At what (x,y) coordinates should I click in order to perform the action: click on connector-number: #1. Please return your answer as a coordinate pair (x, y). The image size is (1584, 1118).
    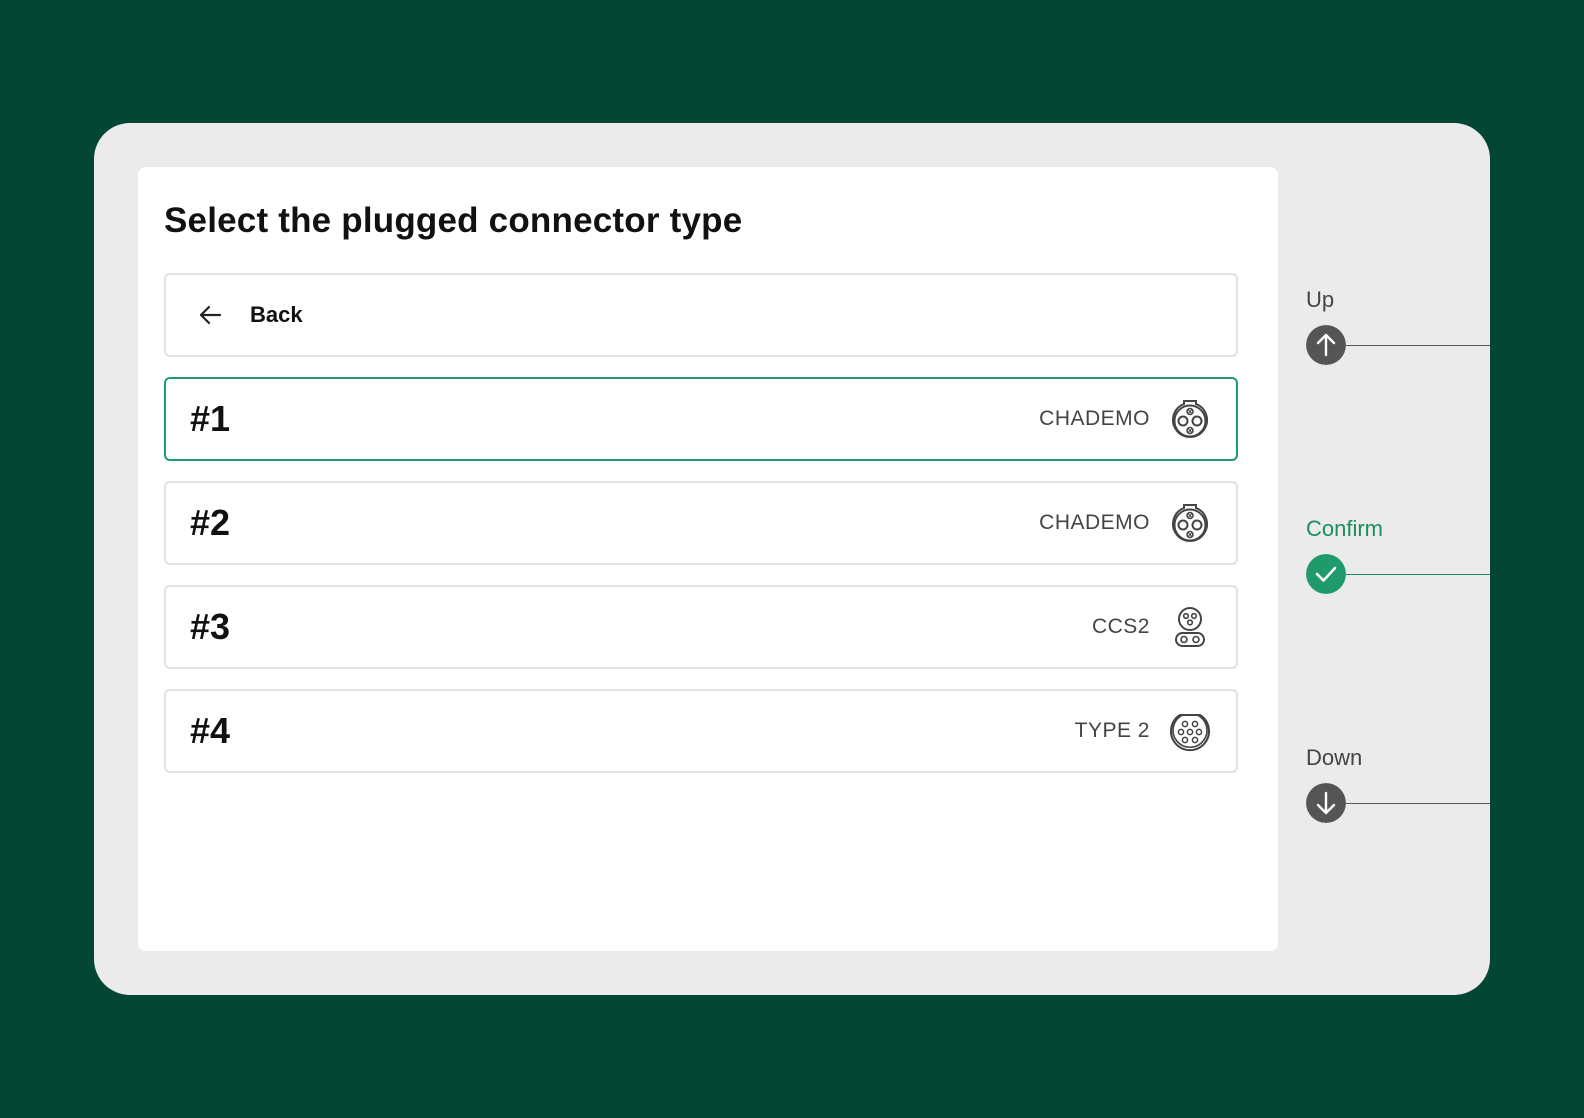
    Looking at the image, I should click on (210, 418).